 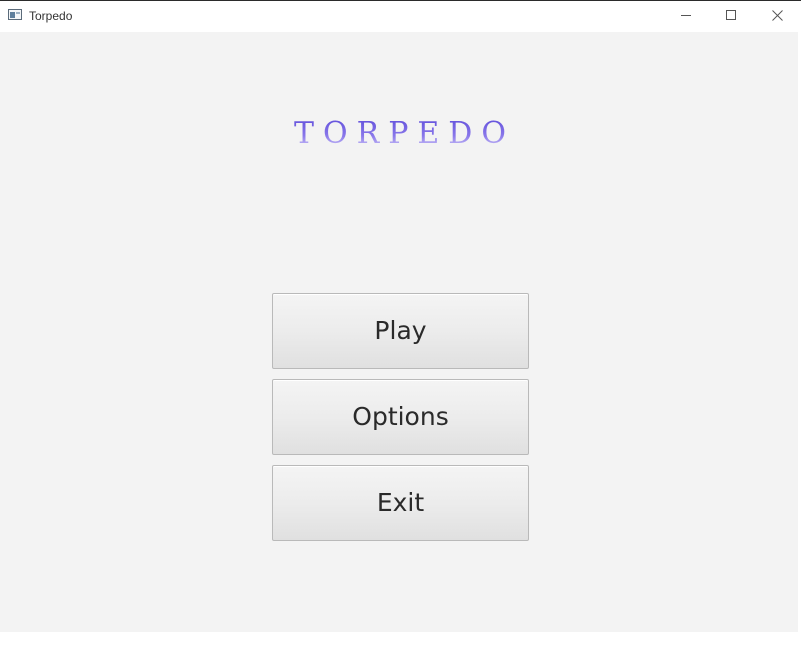 I want to click on options-button: Options, so click(x=400, y=417).